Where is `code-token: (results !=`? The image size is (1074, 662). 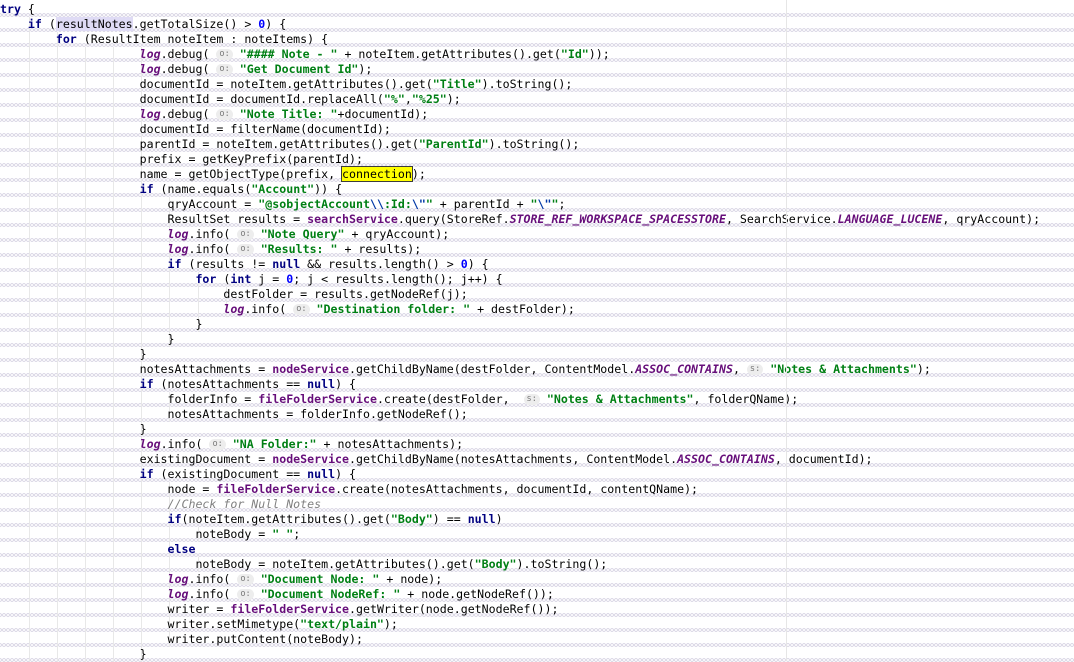 code-token: (results != is located at coordinates (227, 264).